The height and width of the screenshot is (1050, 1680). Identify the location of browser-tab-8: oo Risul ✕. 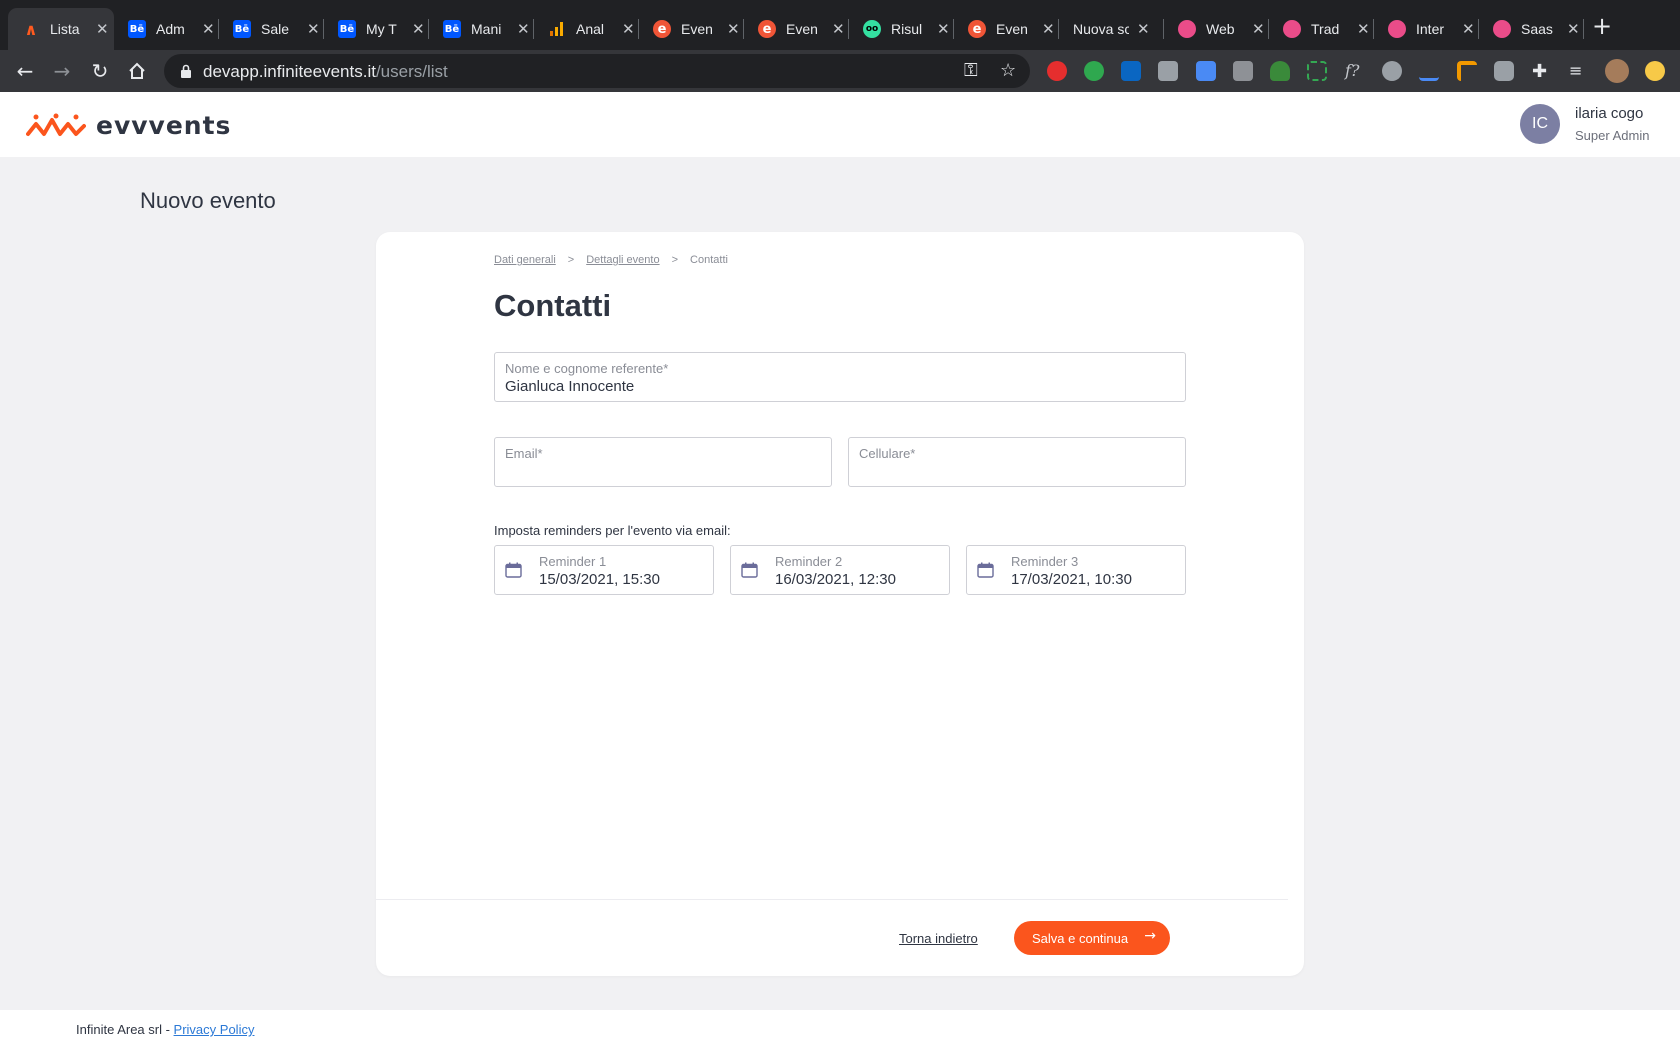
(901, 29).